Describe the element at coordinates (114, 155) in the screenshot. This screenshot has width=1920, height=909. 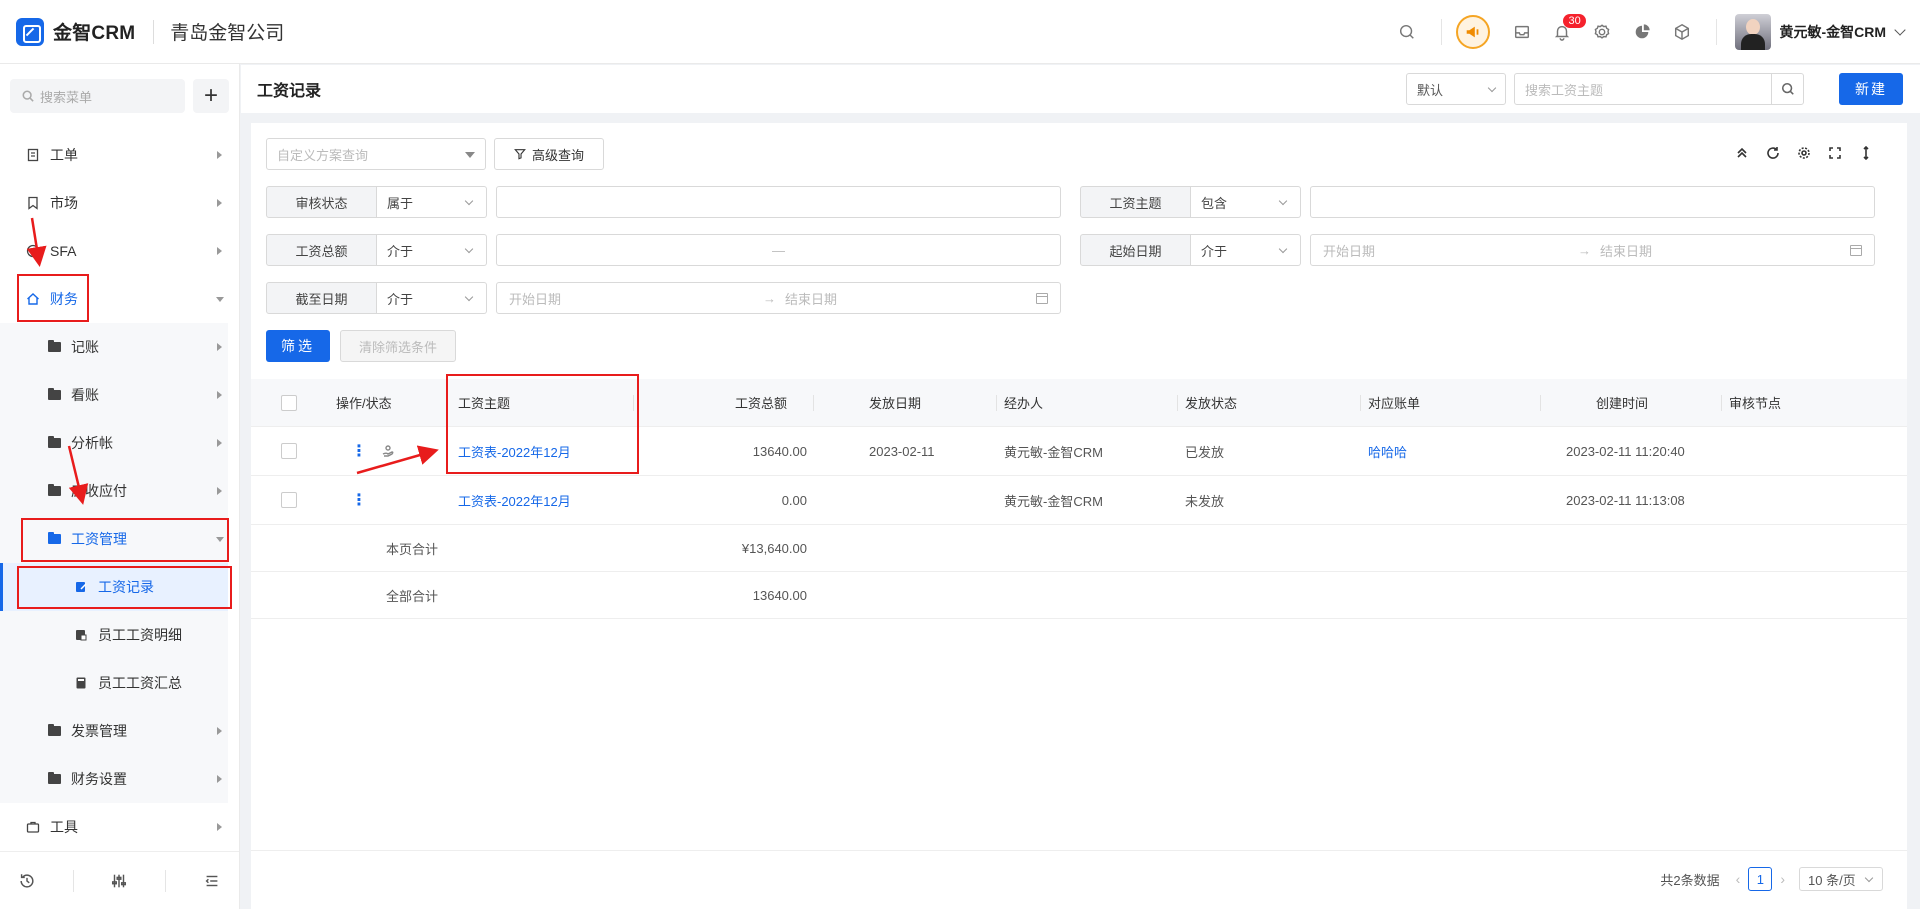
I see `sidebar-item-work-order: 工单` at that location.